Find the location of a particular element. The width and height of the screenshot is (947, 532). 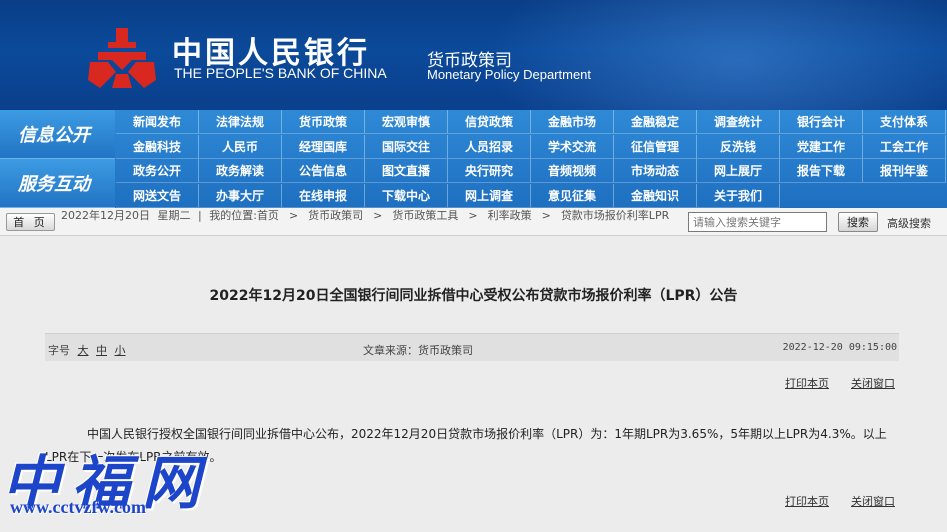

current-date: 2022年12月20日 is located at coordinates (105, 215).